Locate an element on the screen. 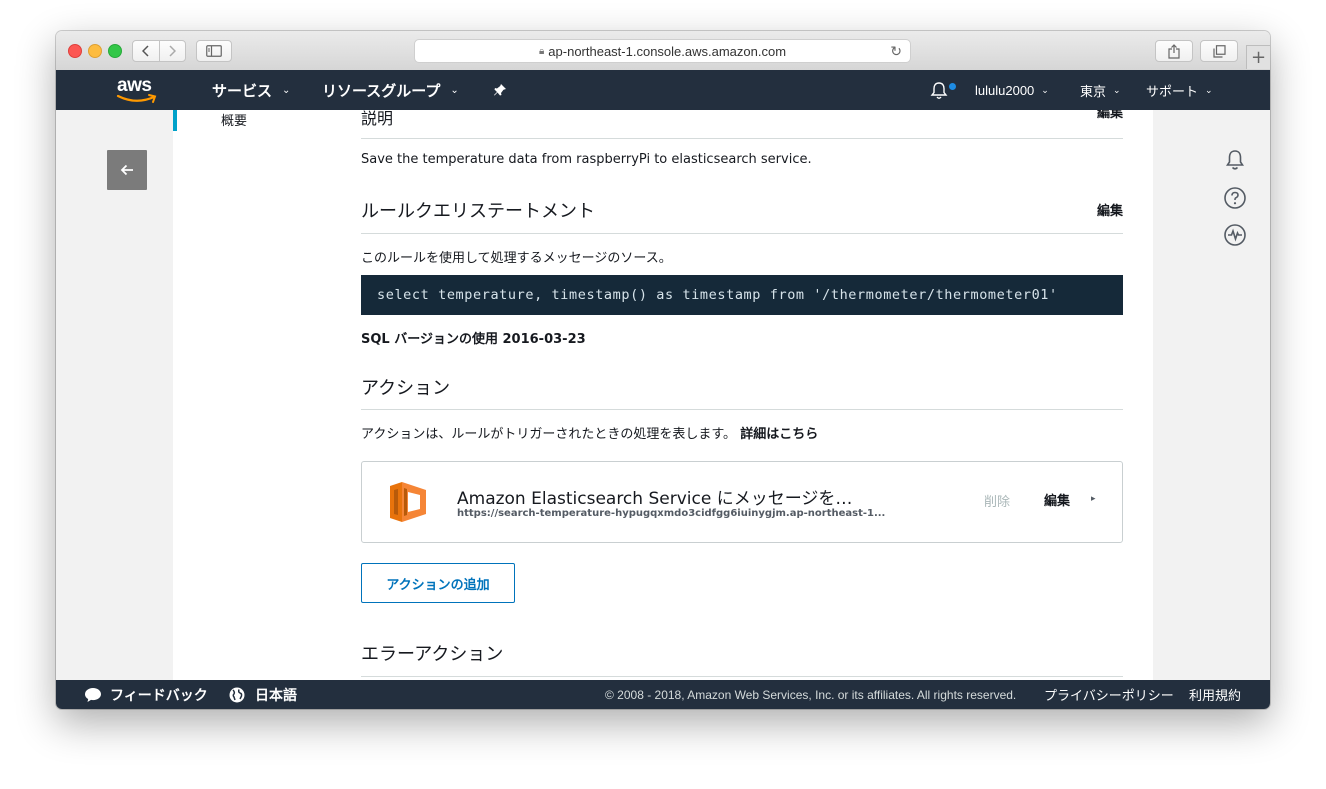 The height and width of the screenshot is (789, 1326). support-label: サポート is located at coordinates (1172, 91).